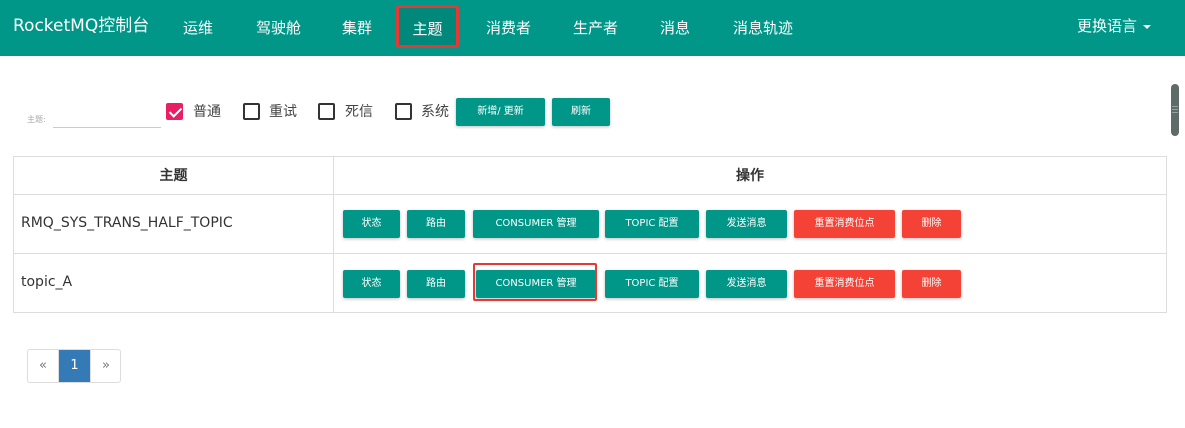  I want to click on brand-title: RocketMQ控制台, so click(81, 26).